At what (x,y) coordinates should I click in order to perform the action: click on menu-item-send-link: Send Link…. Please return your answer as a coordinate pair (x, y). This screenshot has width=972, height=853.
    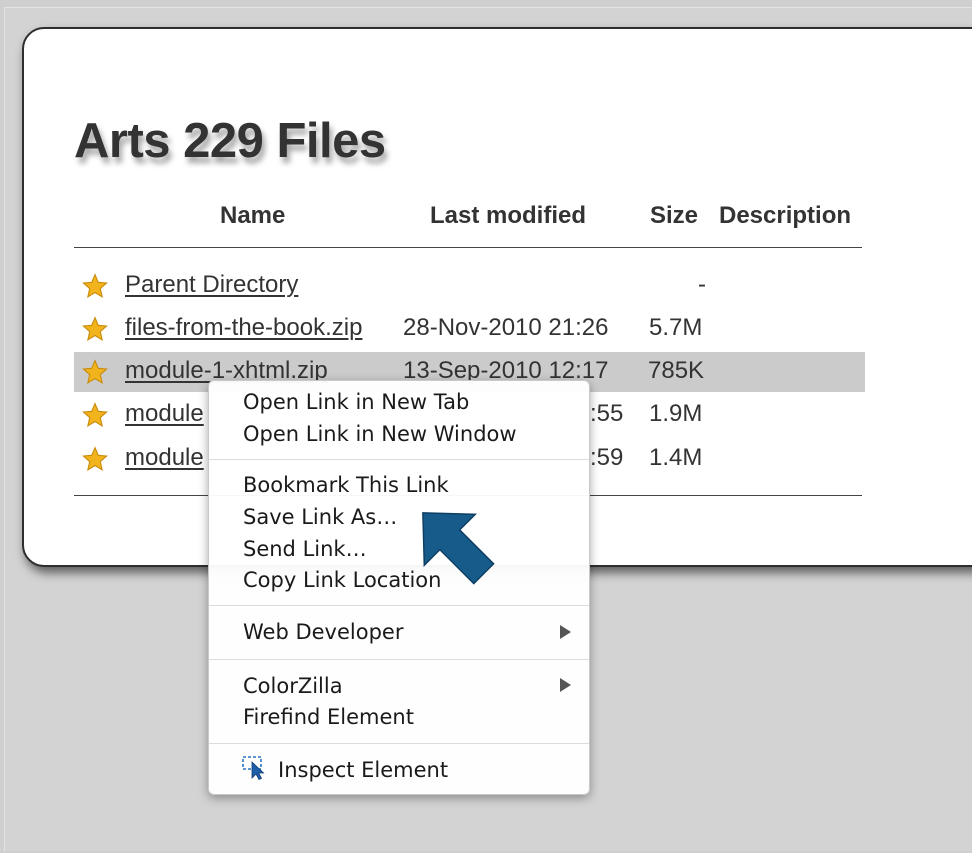
    Looking at the image, I should click on (305, 549).